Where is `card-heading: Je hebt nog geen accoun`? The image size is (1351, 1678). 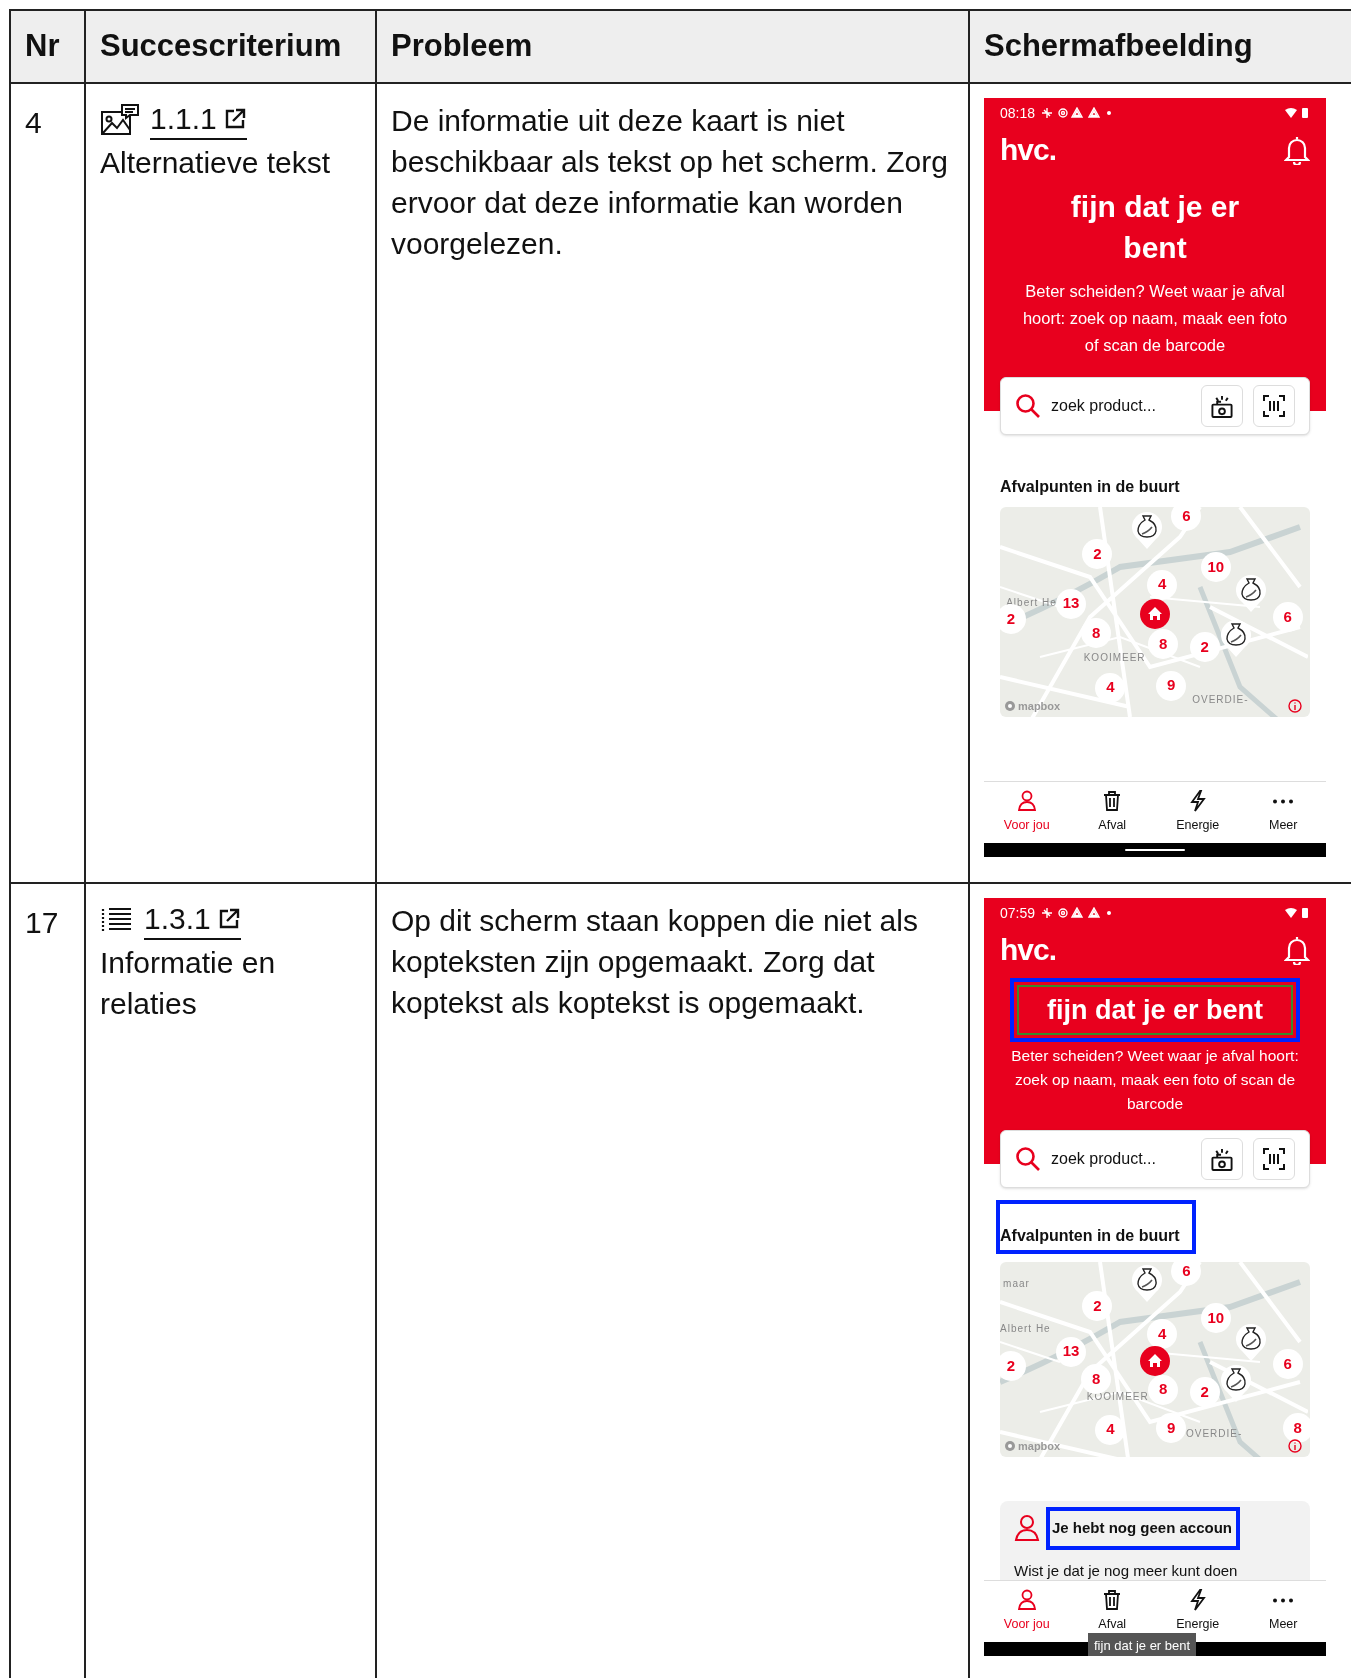
card-heading: Je hebt nog geen accoun is located at coordinates (1143, 1528).